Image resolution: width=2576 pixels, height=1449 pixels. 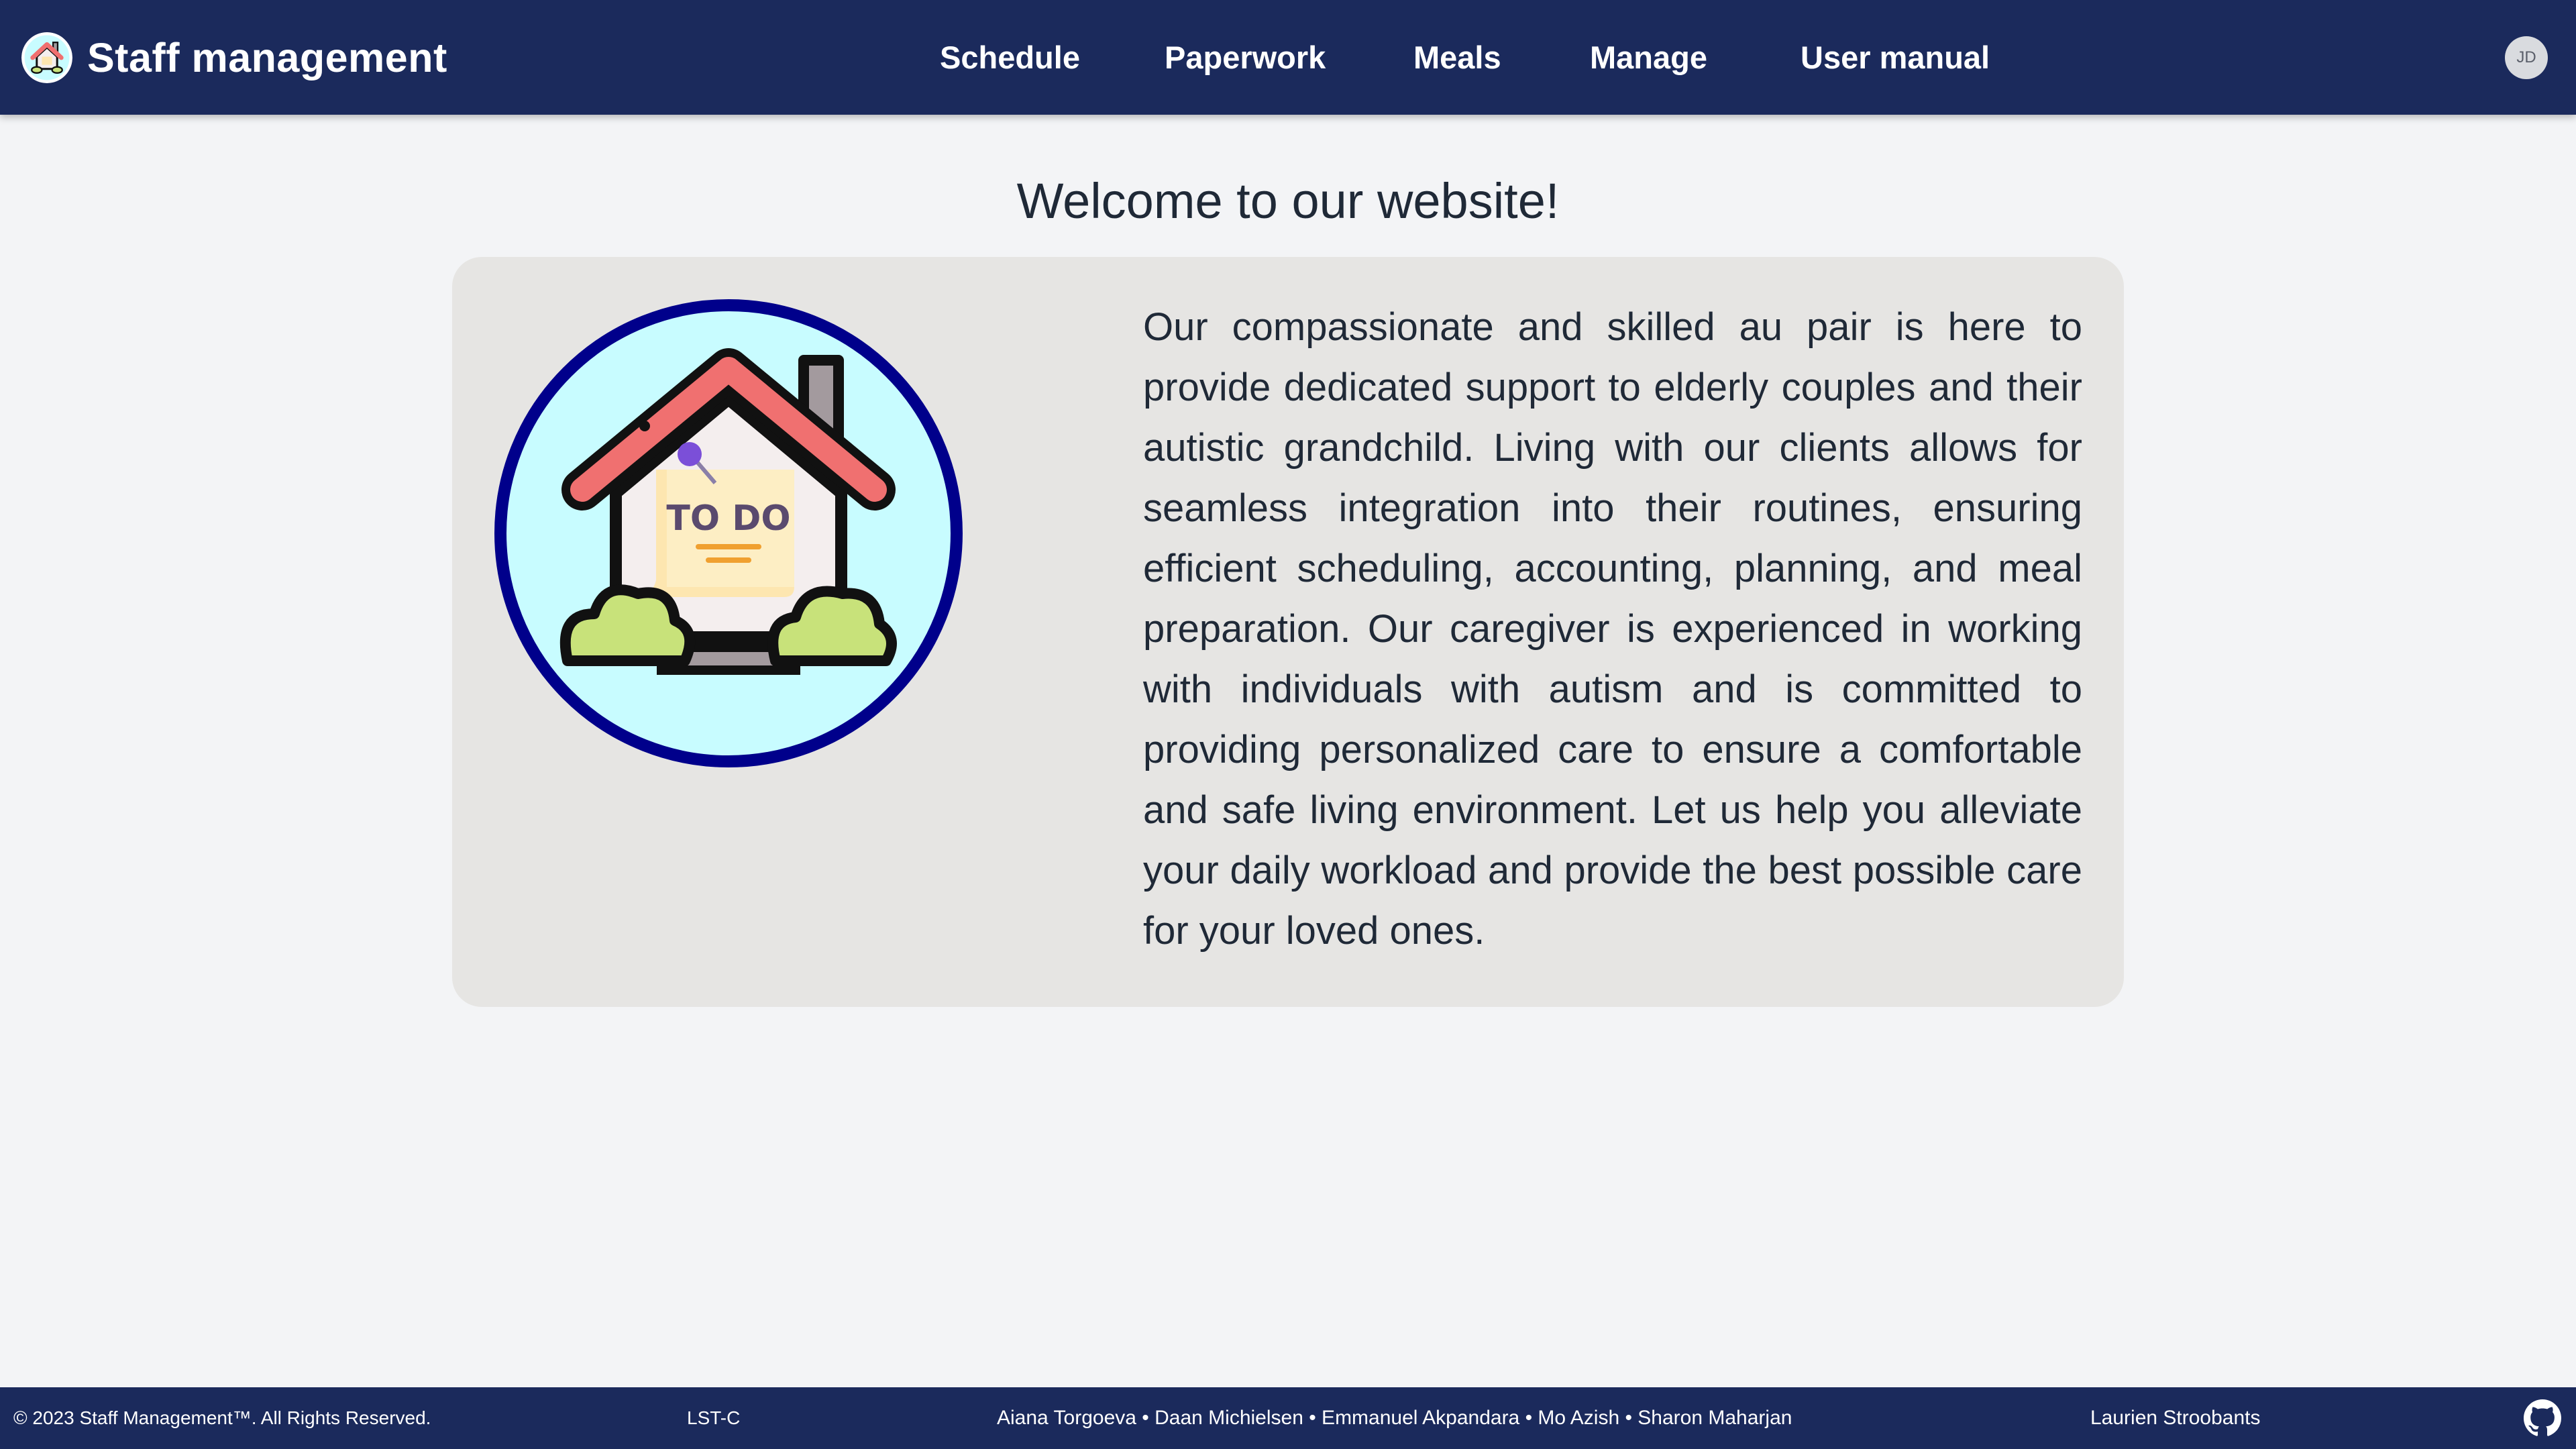 I want to click on nav-schedule: Schedule, so click(x=1010, y=57).